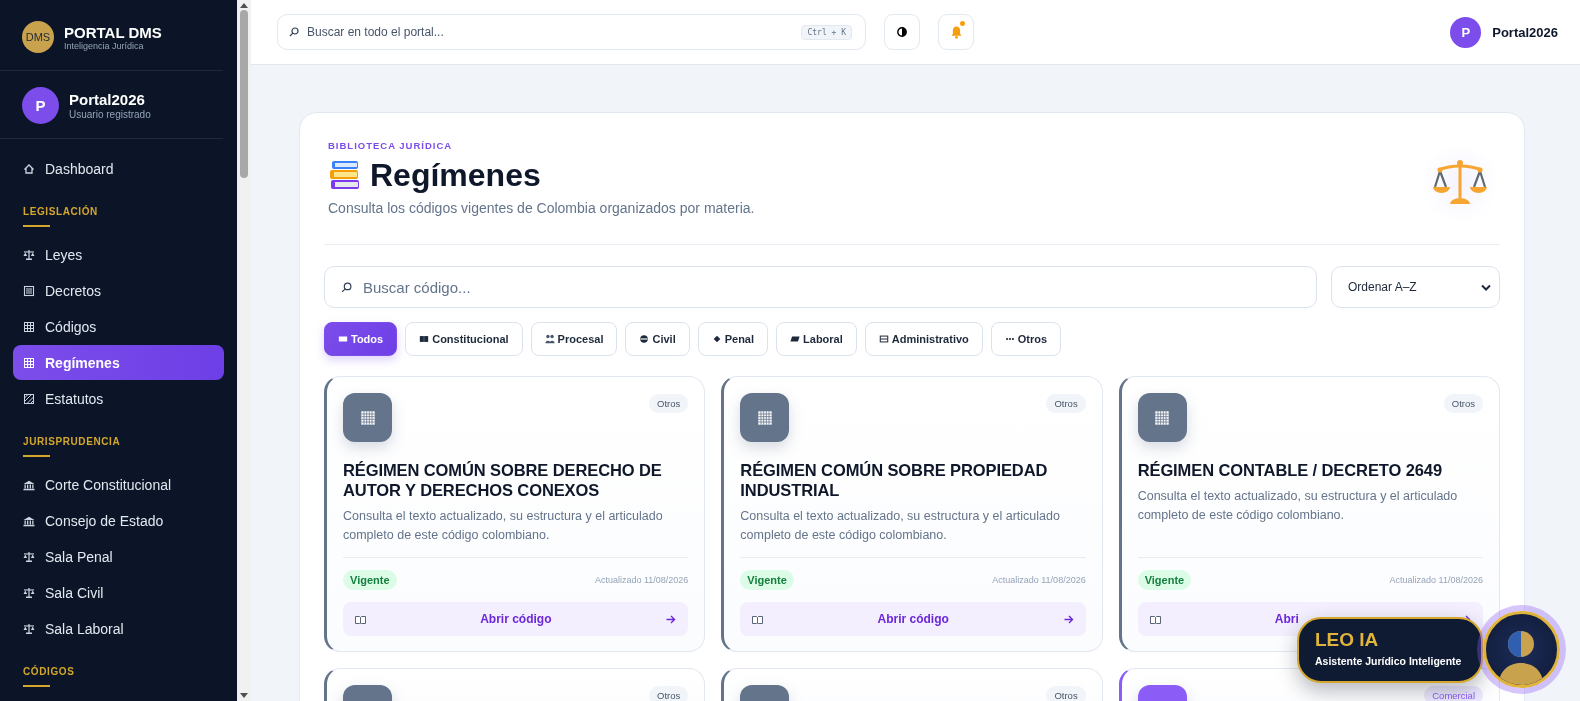 The height and width of the screenshot is (701, 1580). I want to click on sidebar-item: Regímenes, so click(118, 362).